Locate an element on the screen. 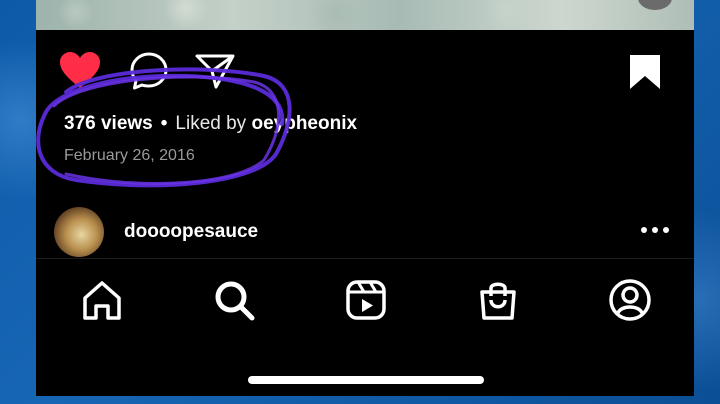  liked-by-prefix: Liked by is located at coordinates (211, 123).